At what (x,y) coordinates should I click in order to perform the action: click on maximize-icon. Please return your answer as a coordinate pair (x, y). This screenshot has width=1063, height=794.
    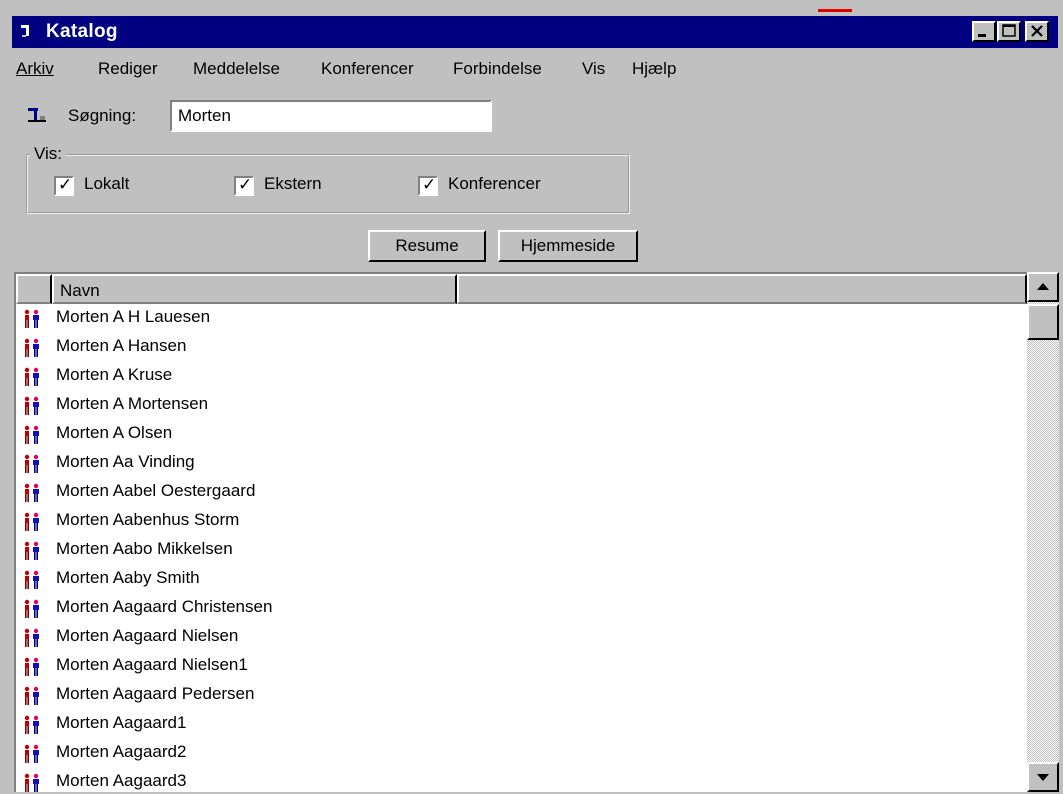
    Looking at the image, I should click on (1009, 30).